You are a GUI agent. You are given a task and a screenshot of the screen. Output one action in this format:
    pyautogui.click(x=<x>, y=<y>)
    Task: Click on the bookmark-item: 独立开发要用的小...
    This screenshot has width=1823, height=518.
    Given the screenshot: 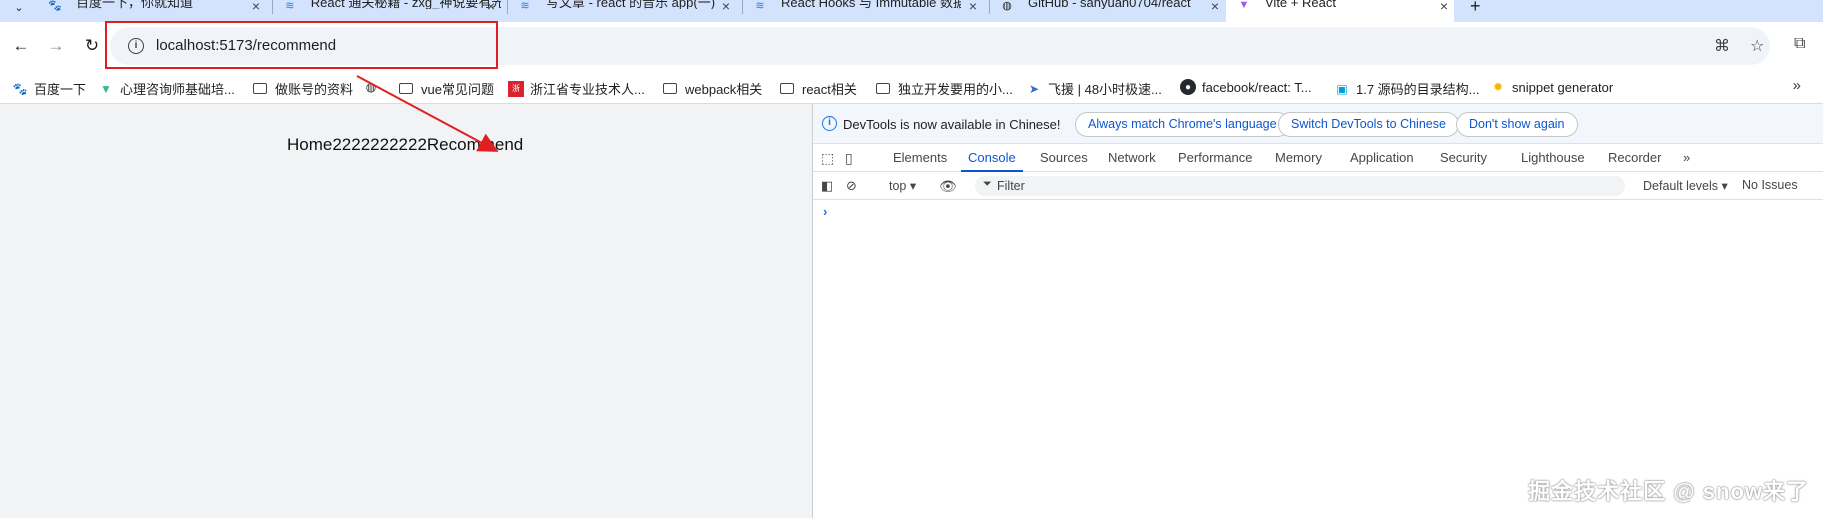 What is the action you would take?
    pyautogui.click(x=944, y=88)
    